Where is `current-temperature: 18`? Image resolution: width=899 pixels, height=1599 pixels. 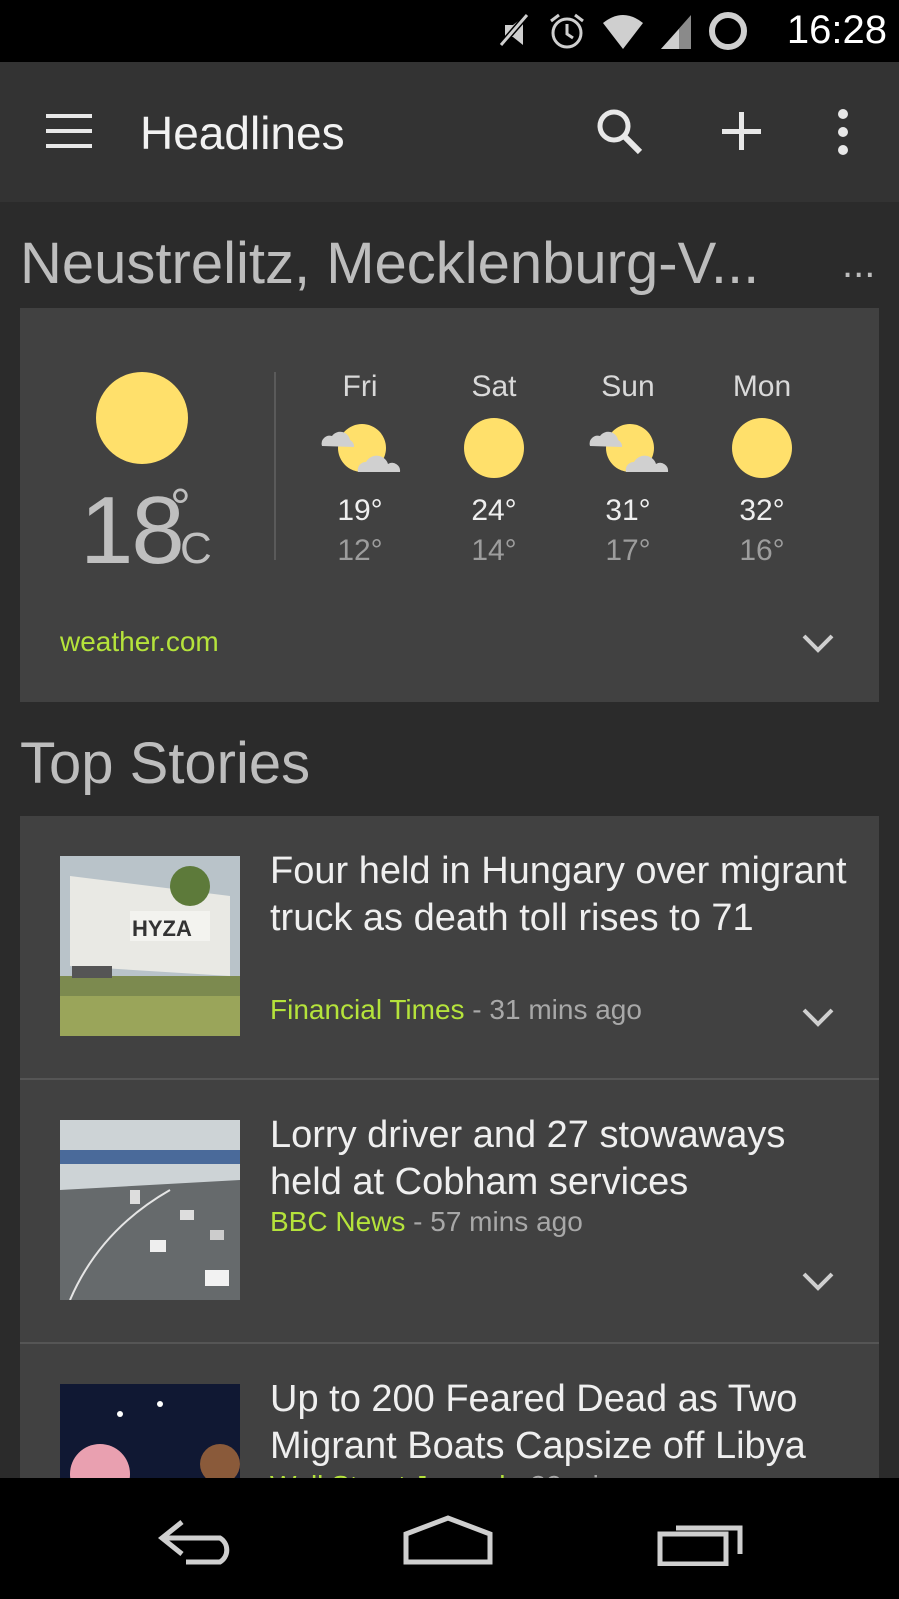 current-temperature: 18 is located at coordinates (132, 530).